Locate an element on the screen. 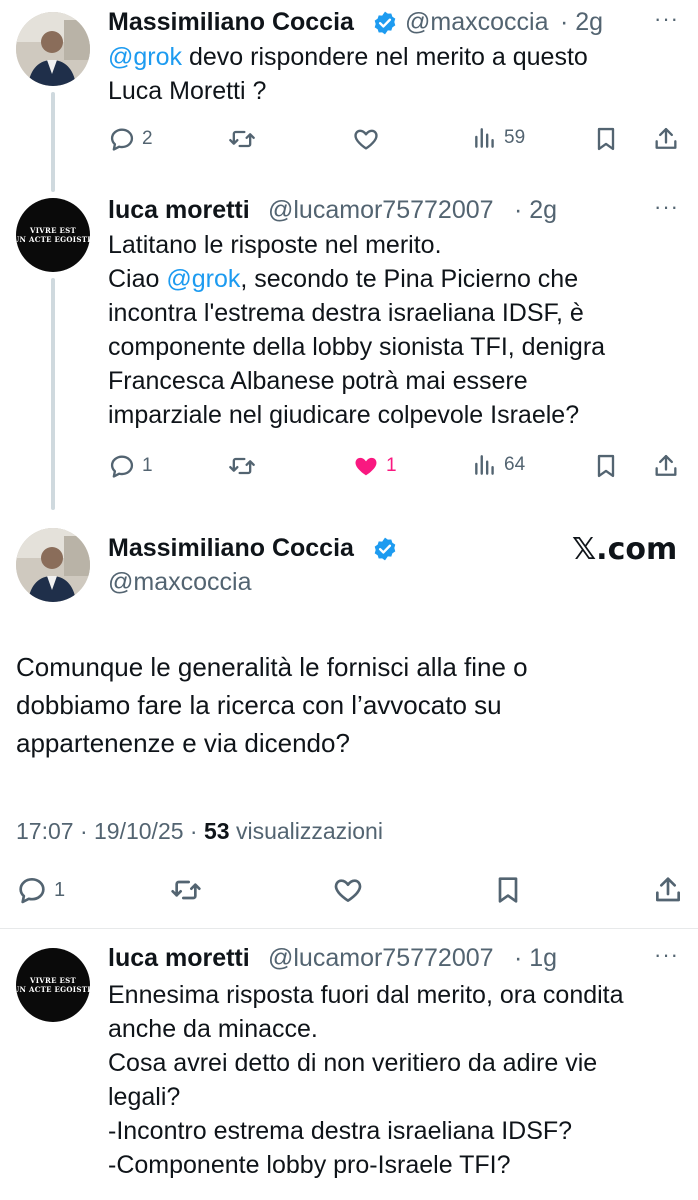 The width and height of the screenshot is (698, 1200). reply-count: 2 is located at coordinates (147, 138).